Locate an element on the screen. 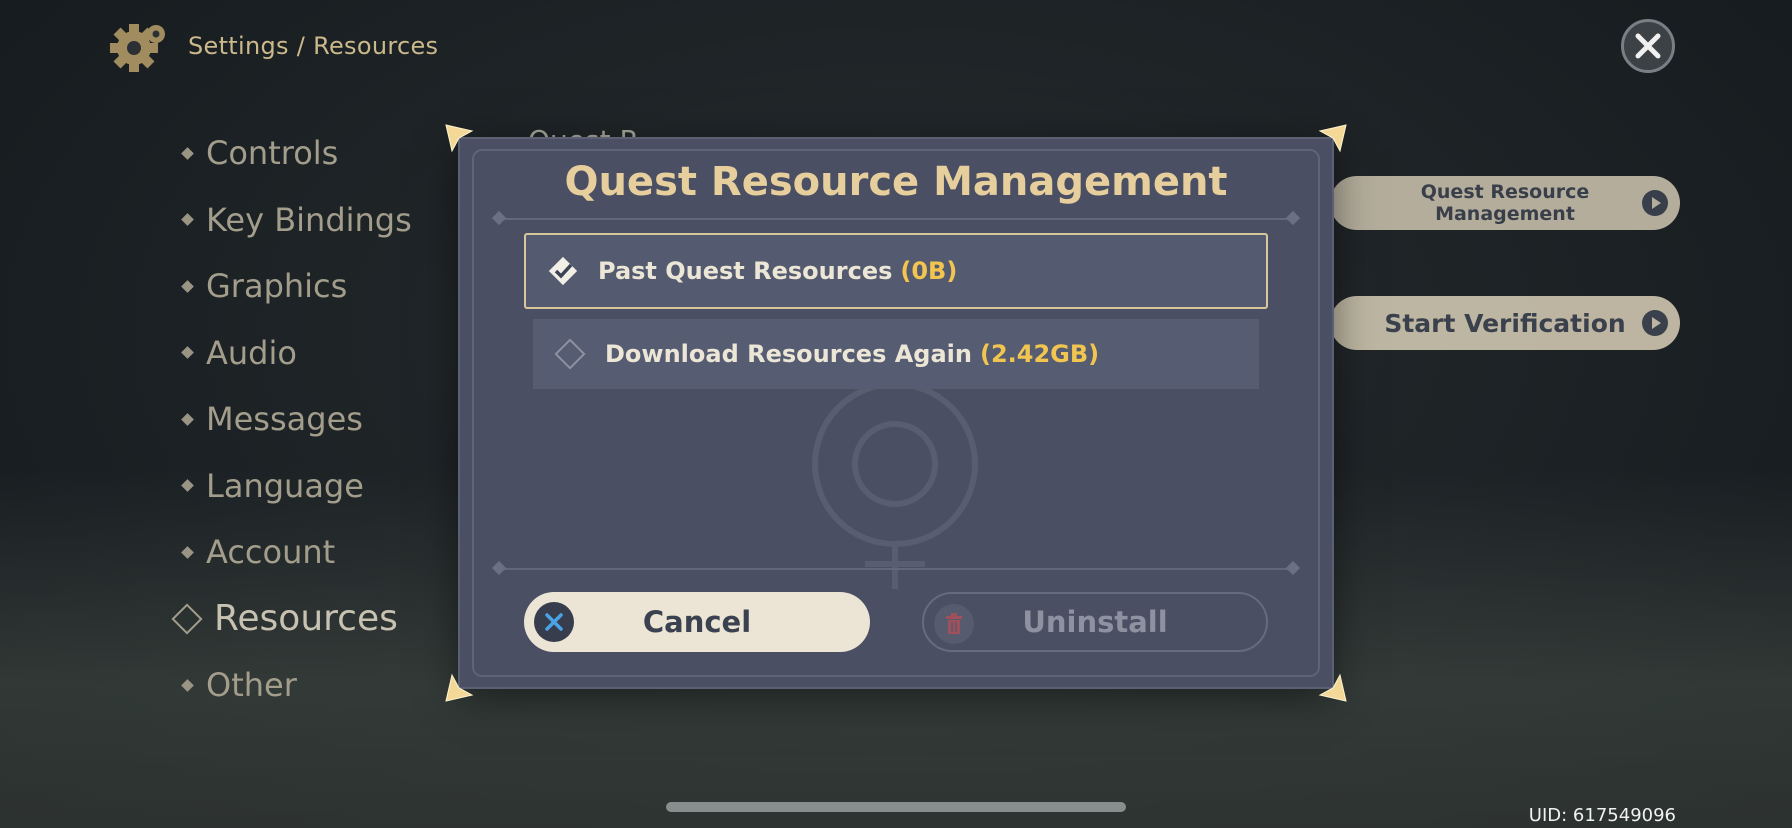  button-label: Quest Resource Management is located at coordinates (1505, 203).